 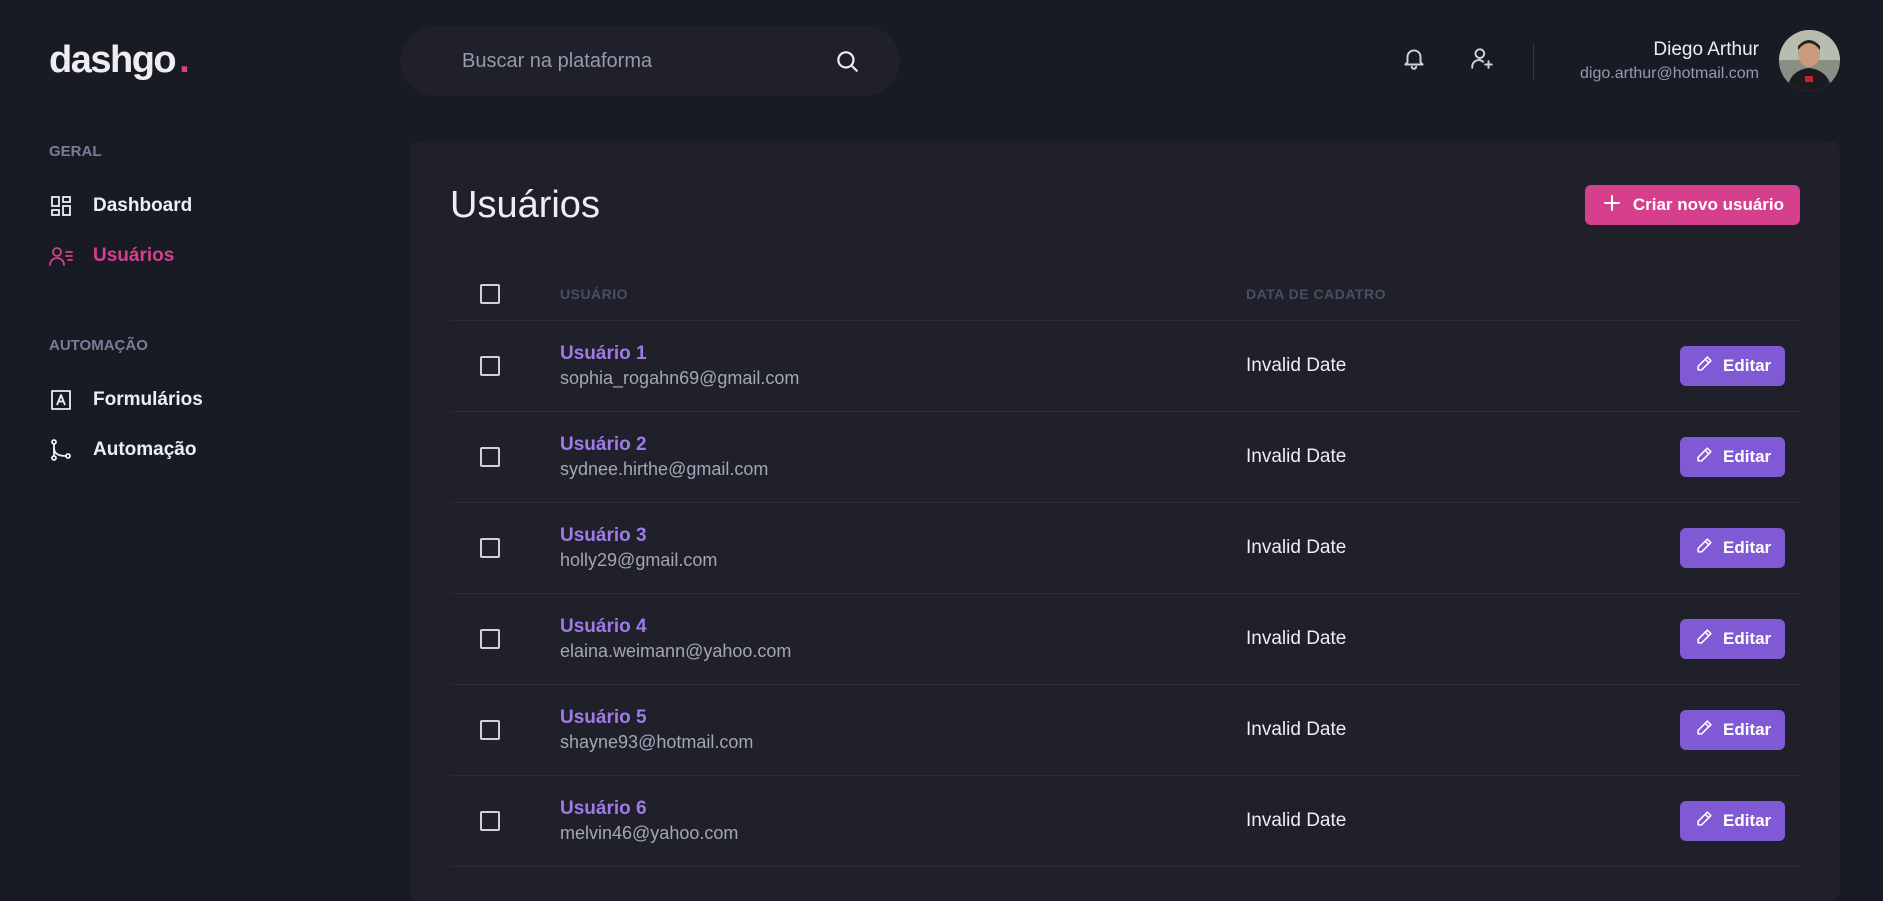 I want to click on search-bar, so click(x=650, y=61).